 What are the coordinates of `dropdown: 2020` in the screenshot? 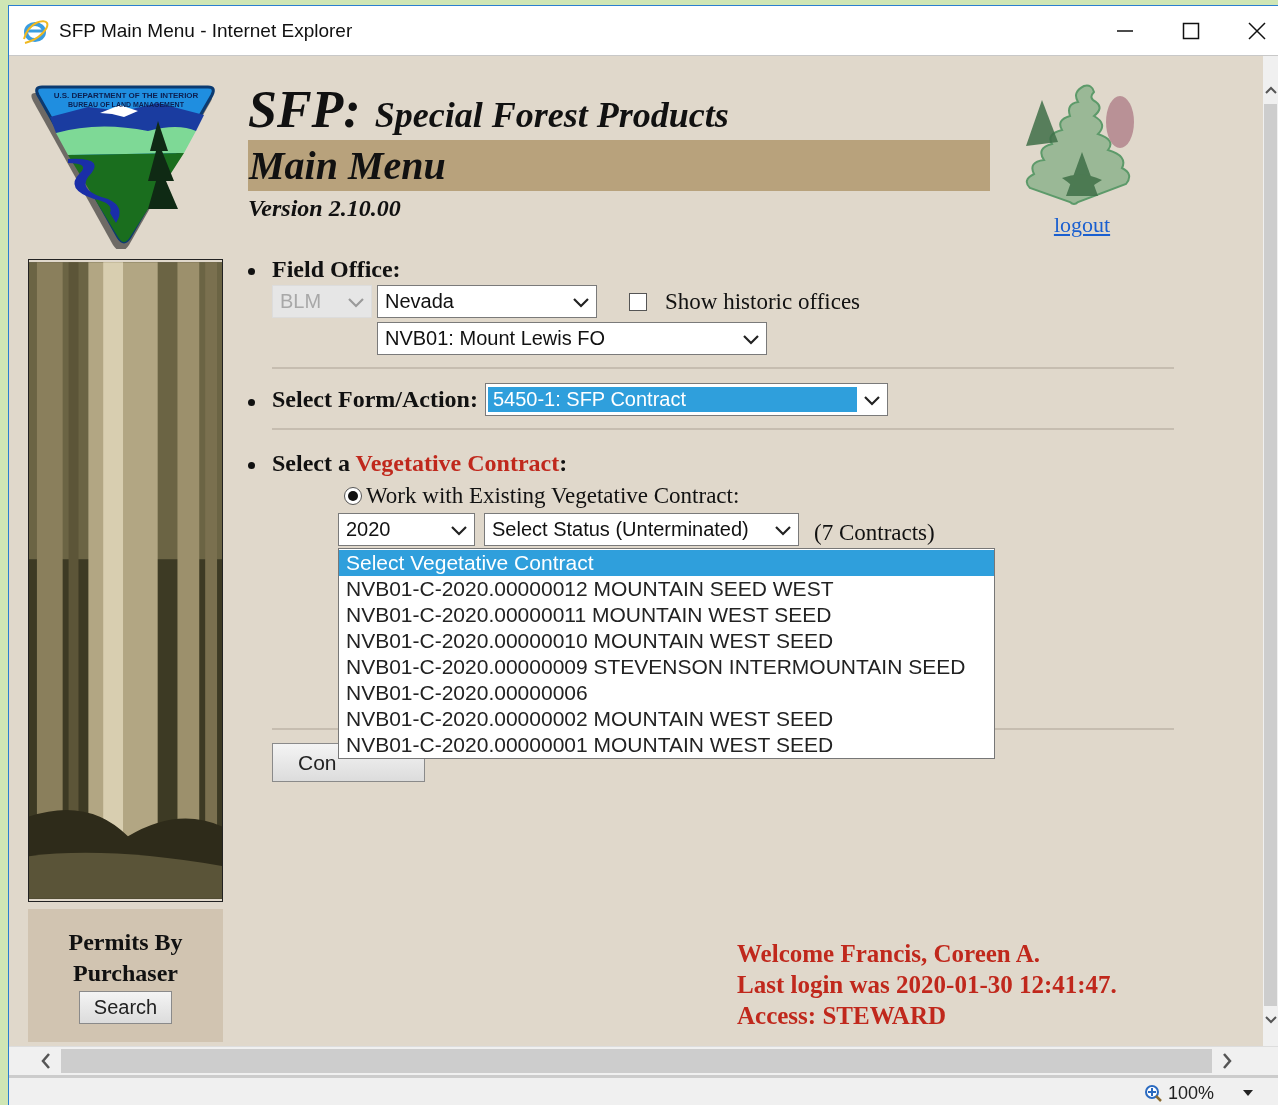 It's located at (406, 529).